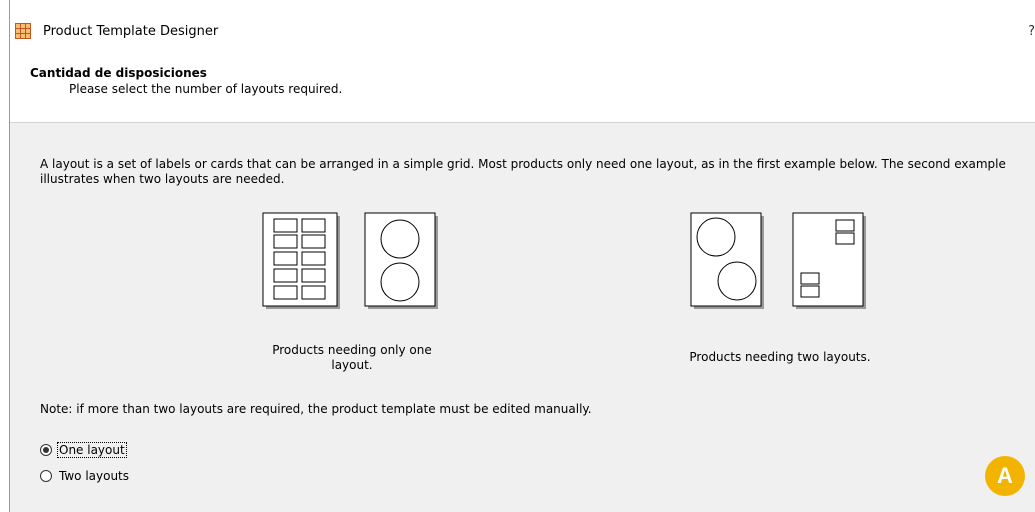  I want to click on one-layout-caption-line2: layout., so click(352, 365).